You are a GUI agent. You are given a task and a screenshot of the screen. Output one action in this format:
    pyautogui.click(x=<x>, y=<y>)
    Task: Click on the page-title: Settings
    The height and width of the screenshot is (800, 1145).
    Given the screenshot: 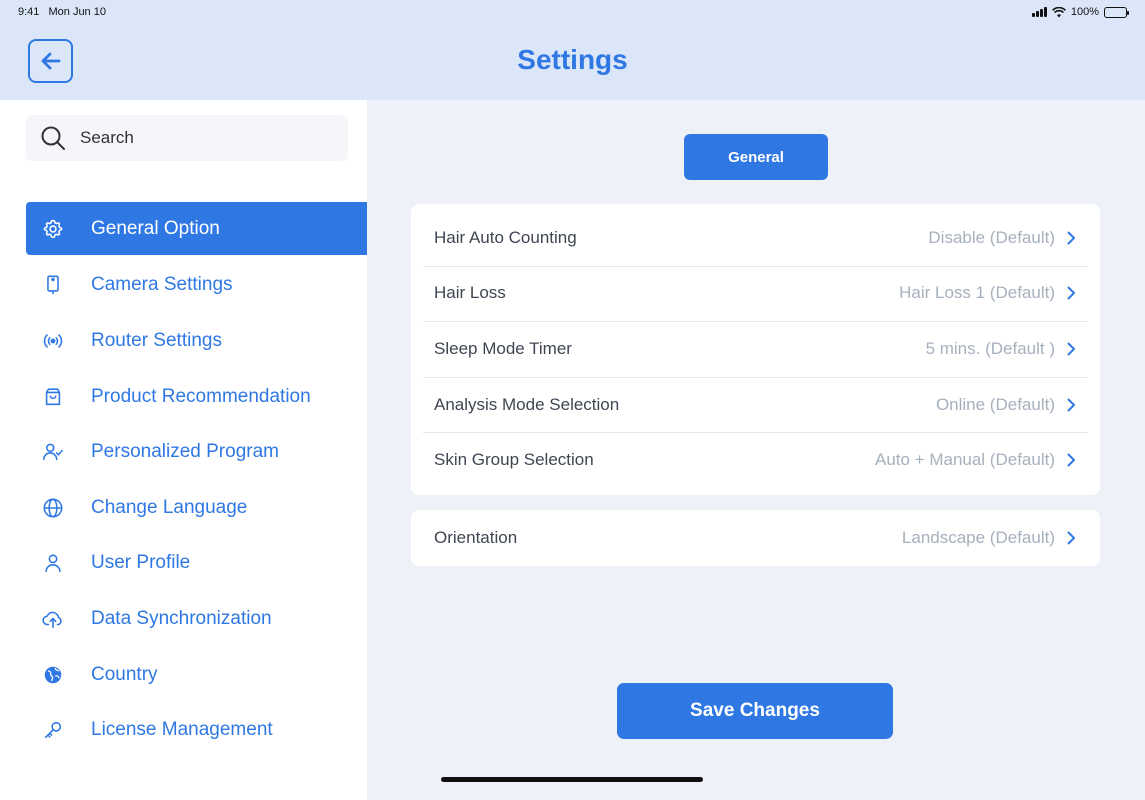 What is the action you would take?
    pyautogui.click(x=572, y=59)
    